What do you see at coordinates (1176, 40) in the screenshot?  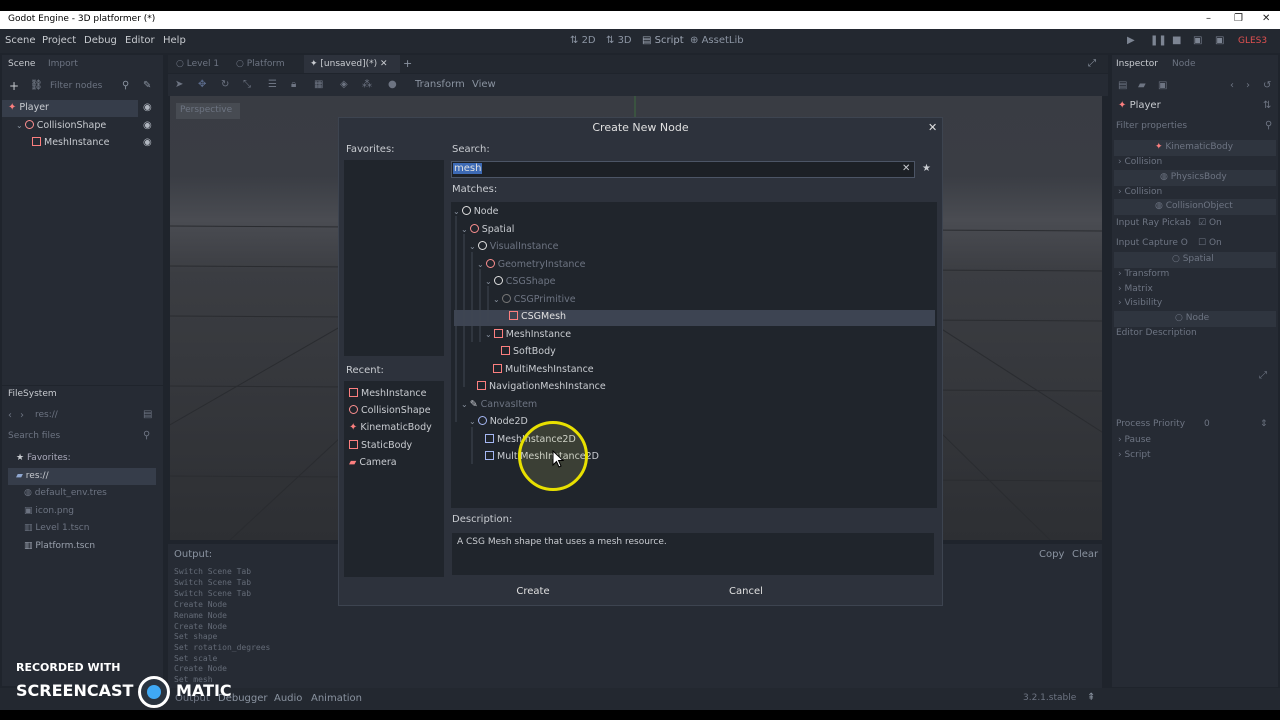 I see `stop-icon: ■` at bounding box center [1176, 40].